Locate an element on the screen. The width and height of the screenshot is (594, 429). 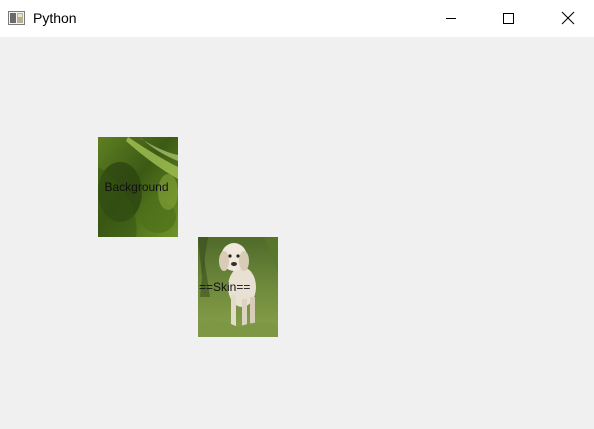
maximize-icon is located at coordinates (508, 18).